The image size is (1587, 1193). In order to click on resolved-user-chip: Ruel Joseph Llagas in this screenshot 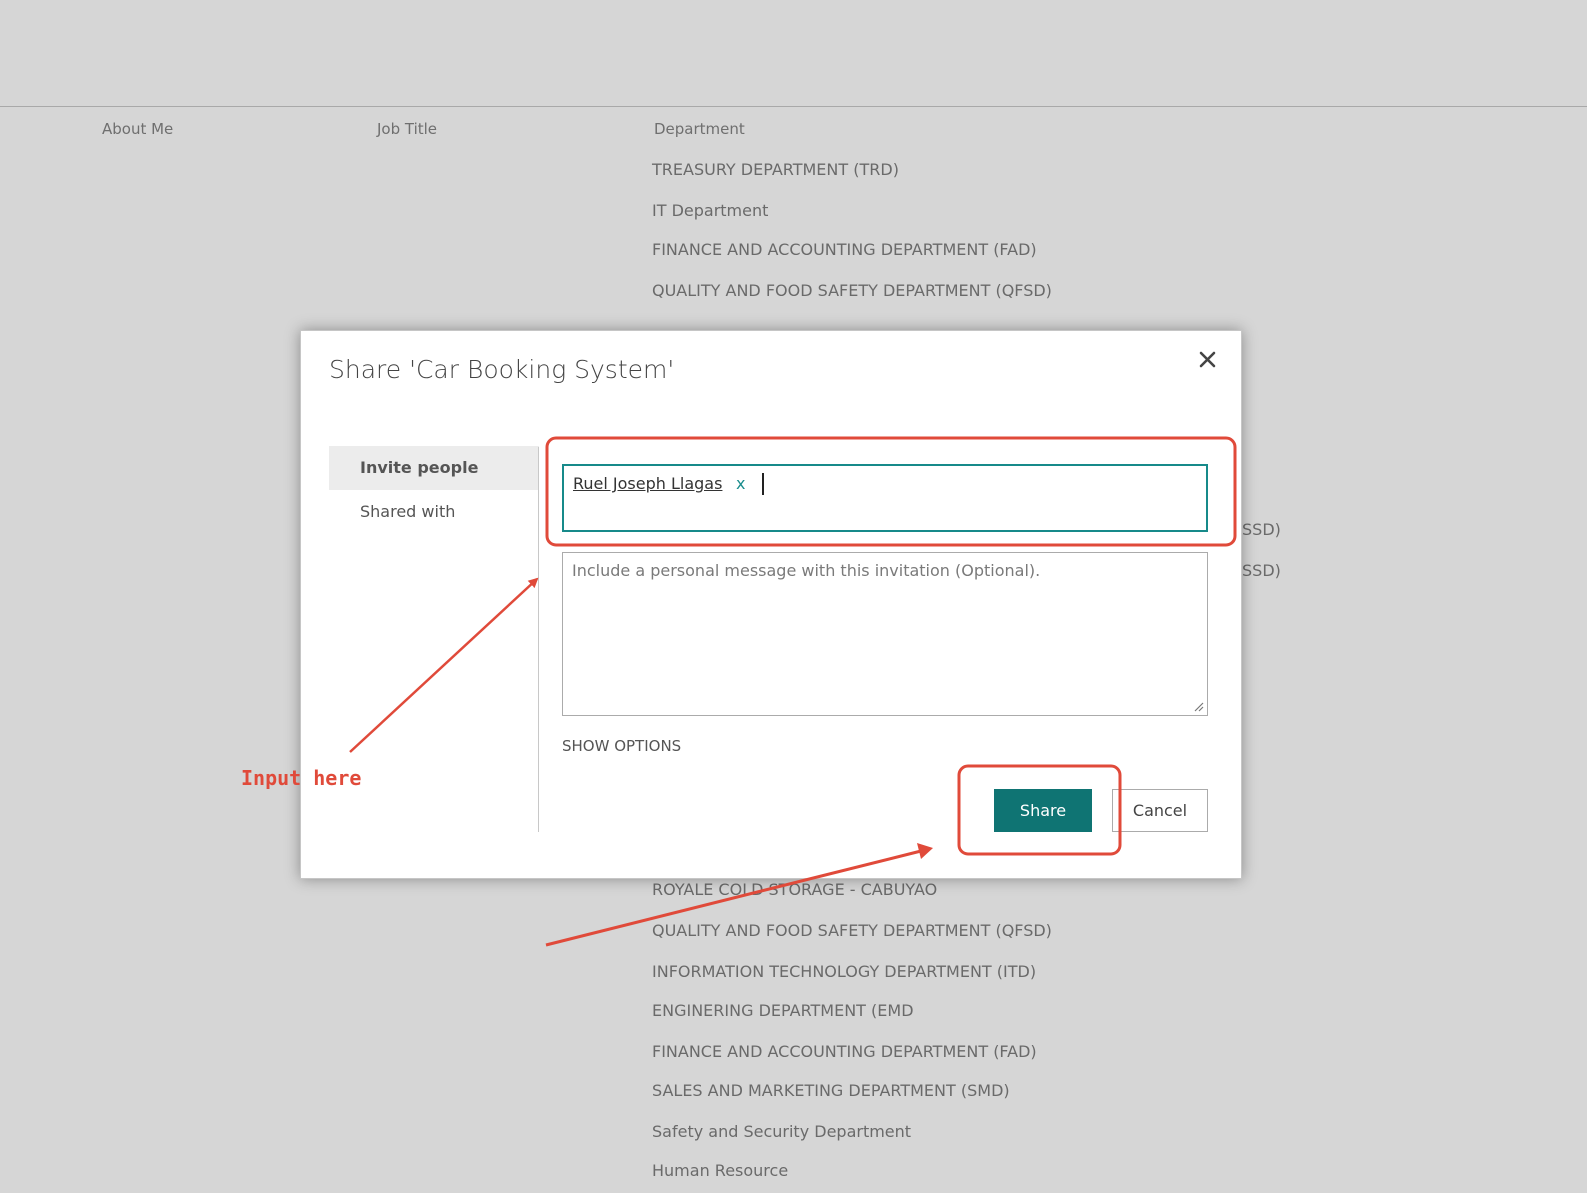, I will do `click(647, 483)`.